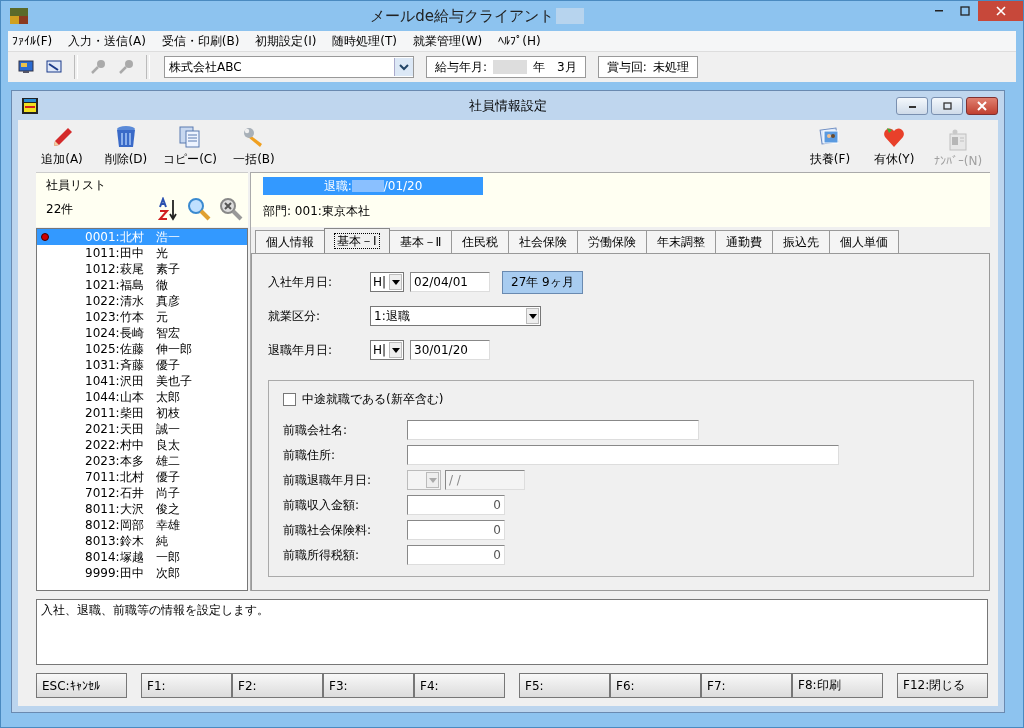 This screenshot has height=728, width=1024. Describe the element at coordinates (942, 685) in the screenshot. I see `function-key-button: F12:閉じる` at that location.